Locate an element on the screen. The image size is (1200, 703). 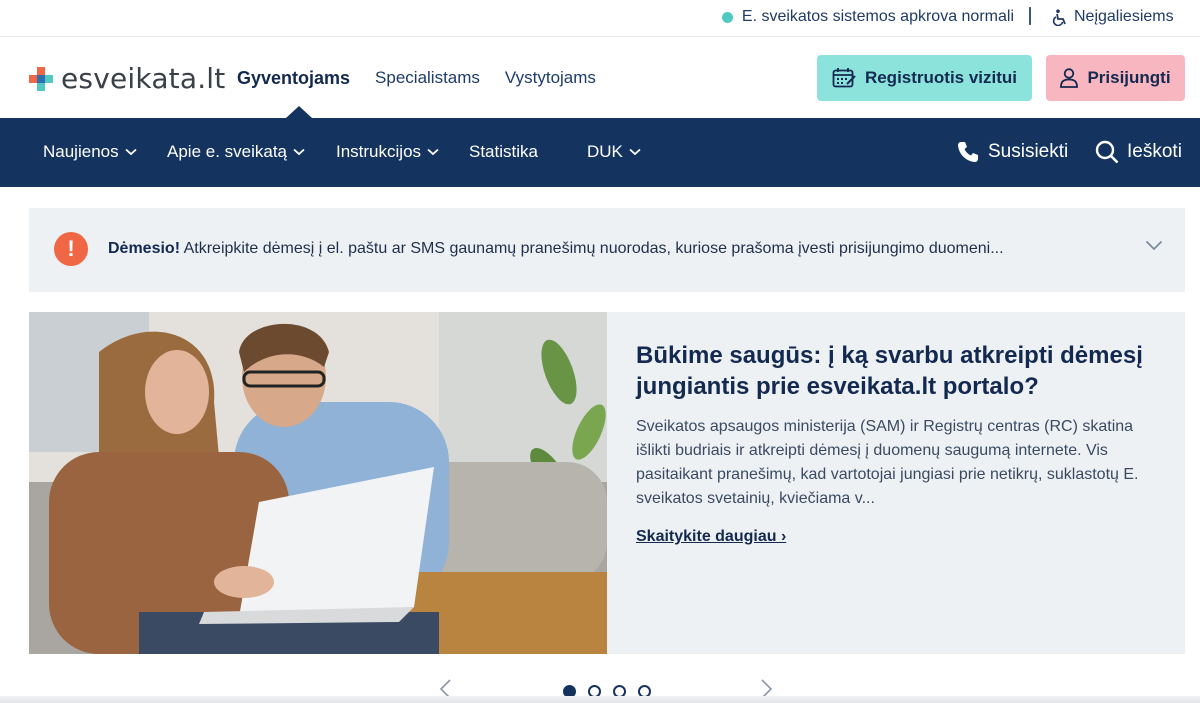
login-button-label: Prisijungti is located at coordinates (1129, 77).